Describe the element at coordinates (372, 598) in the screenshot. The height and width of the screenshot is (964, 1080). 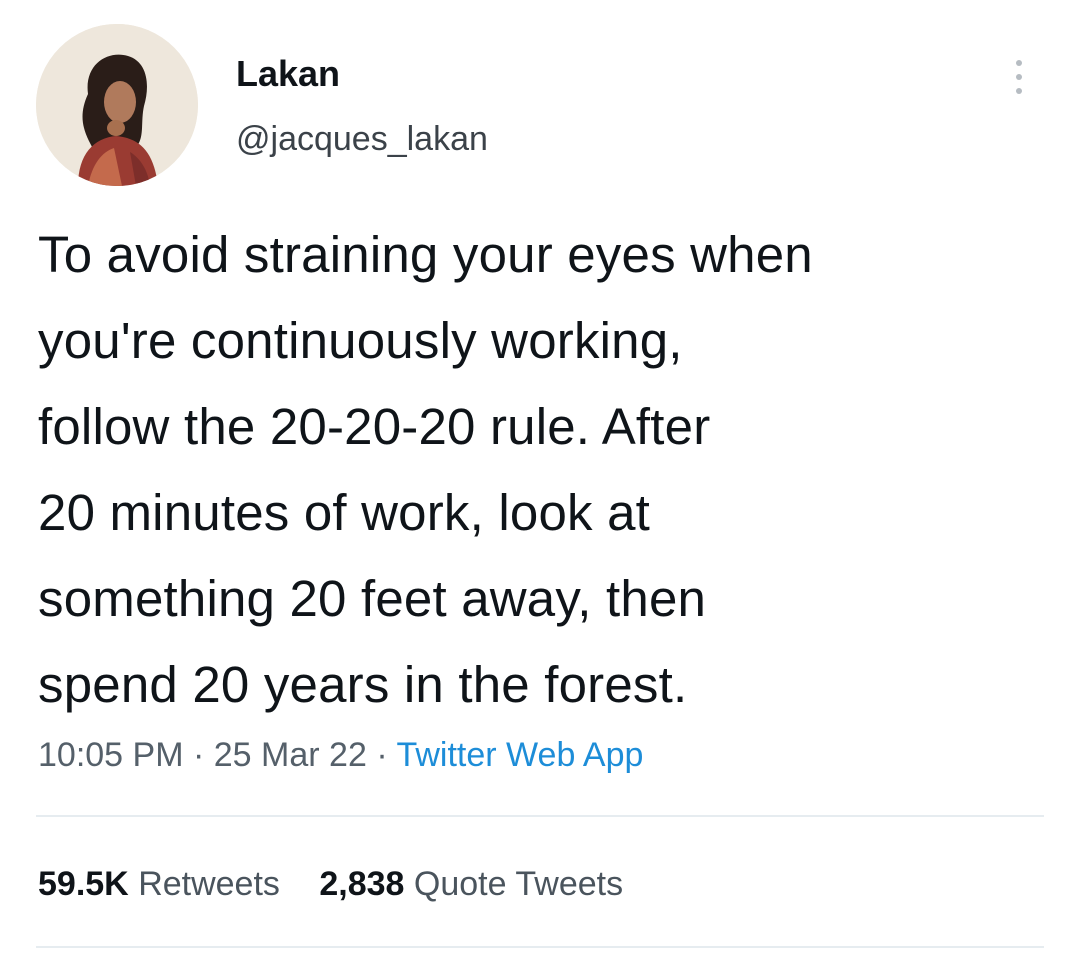
I see `tweet-text-line: something 20 feet away, then` at that location.